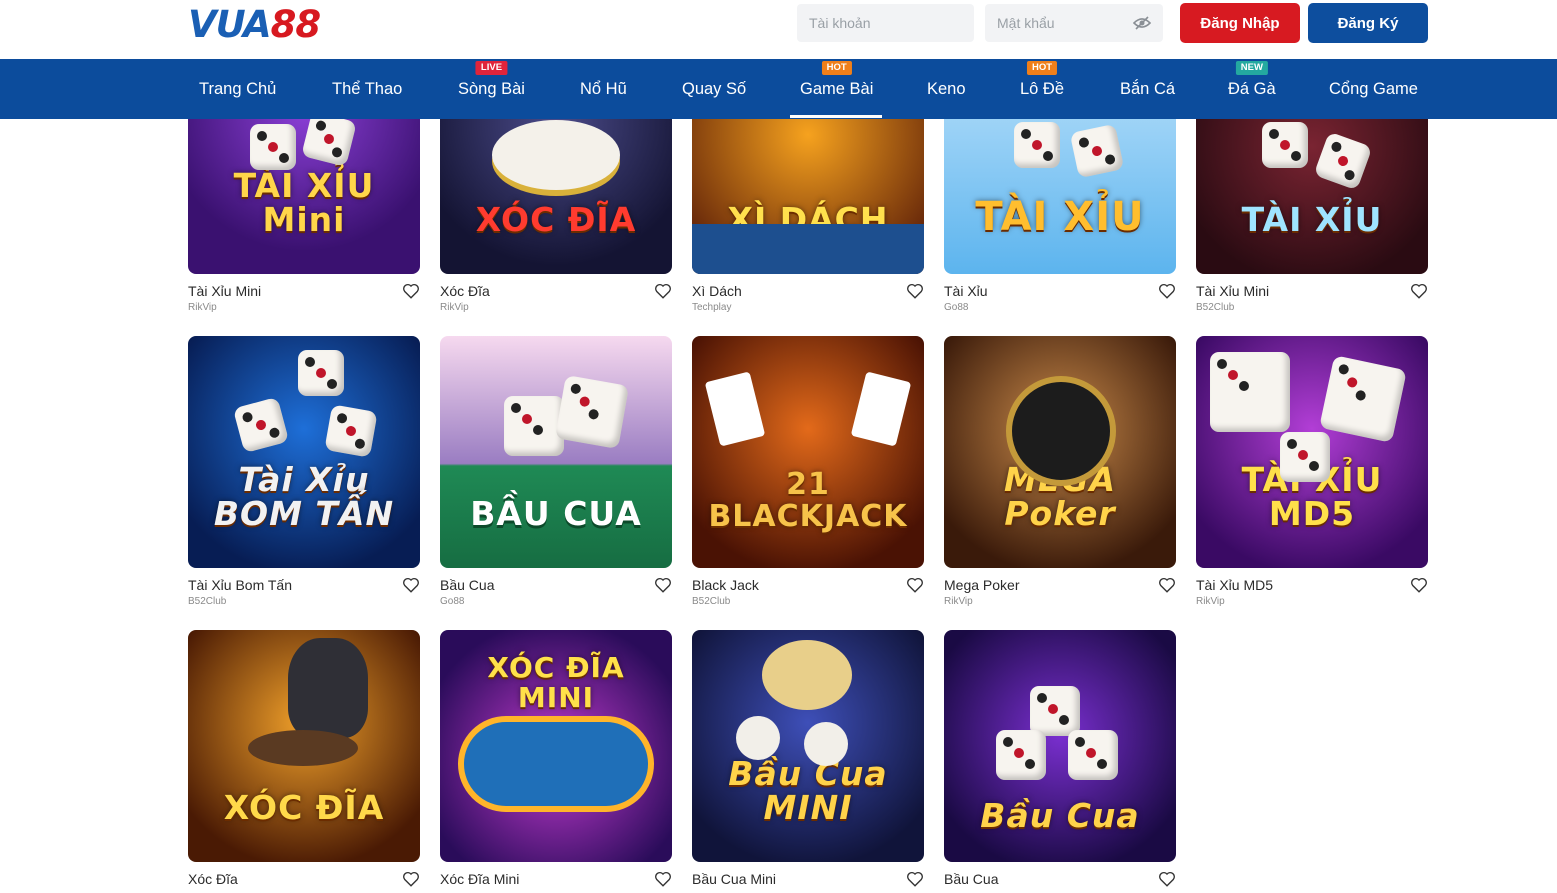 The height and width of the screenshot is (893, 1557). What do you see at coordinates (808, 196) in the screenshot?
I see `game-thumbnail: XÌ DÁCH` at bounding box center [808, 196].